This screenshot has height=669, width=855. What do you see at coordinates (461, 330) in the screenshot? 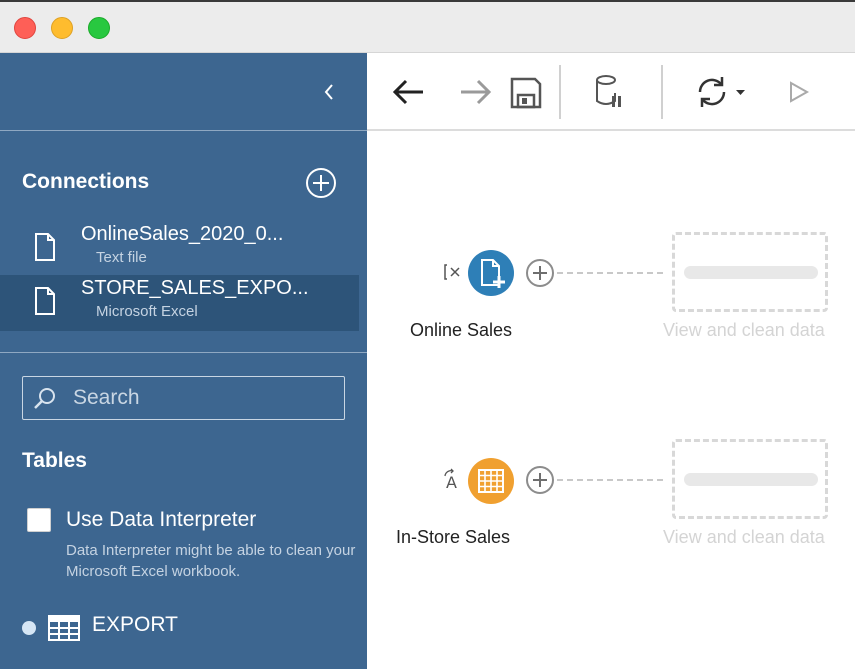
I see `online-sales-node-label: Online Sales` at bounding box center [461, 330].